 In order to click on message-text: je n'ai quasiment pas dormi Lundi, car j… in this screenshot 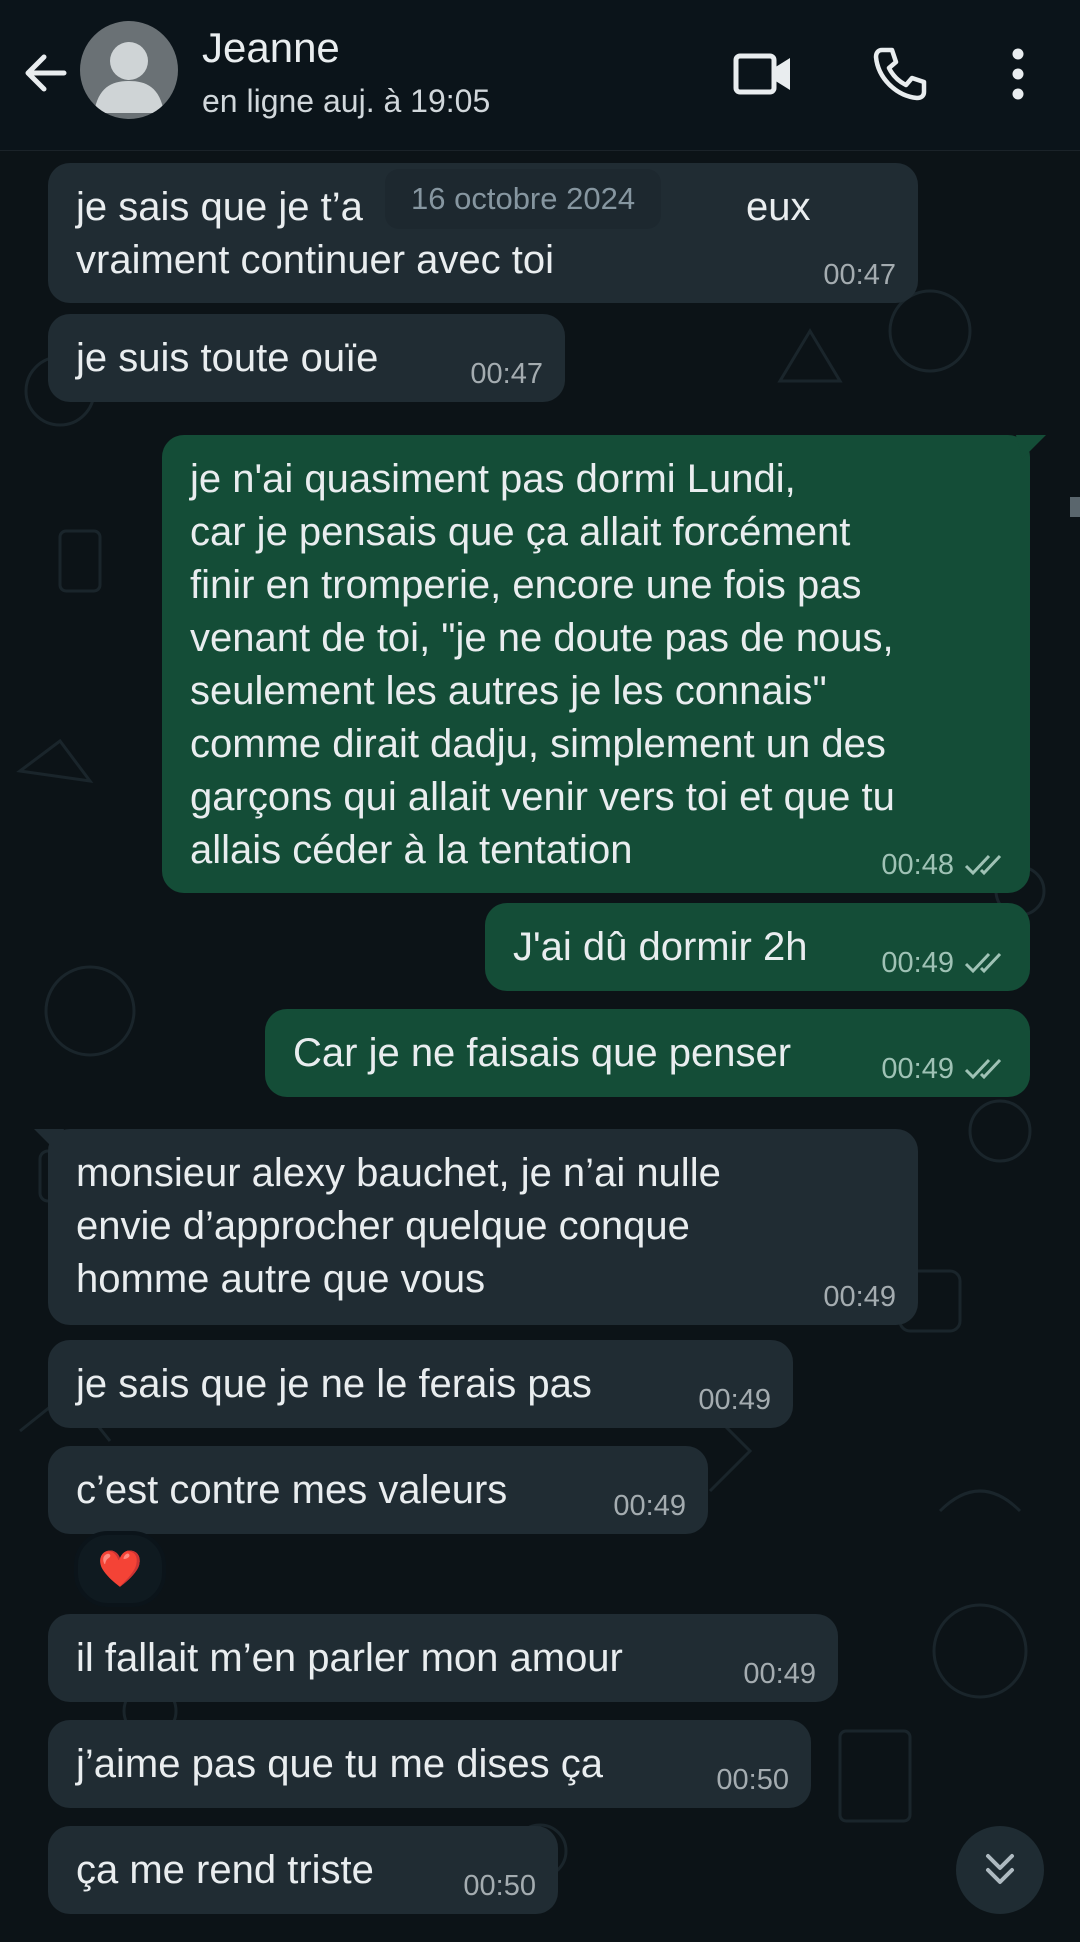, I will do `click(542, 664)`.